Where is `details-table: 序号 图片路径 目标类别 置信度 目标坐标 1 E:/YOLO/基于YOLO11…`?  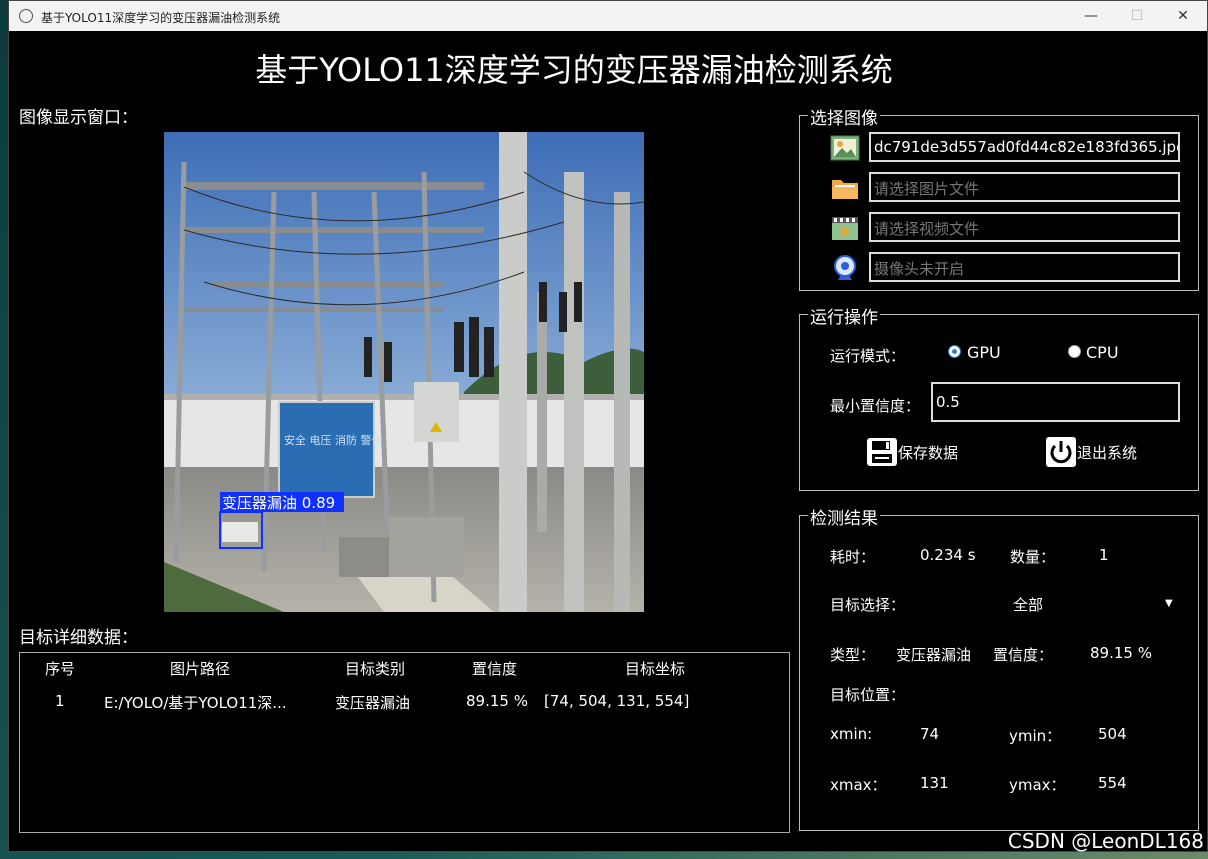
details-table: 序号 图片路径 目标类别 置信度 目标坐标 1 E:/YOLO/基于YOLO11… is located at coordinates (404, 742).